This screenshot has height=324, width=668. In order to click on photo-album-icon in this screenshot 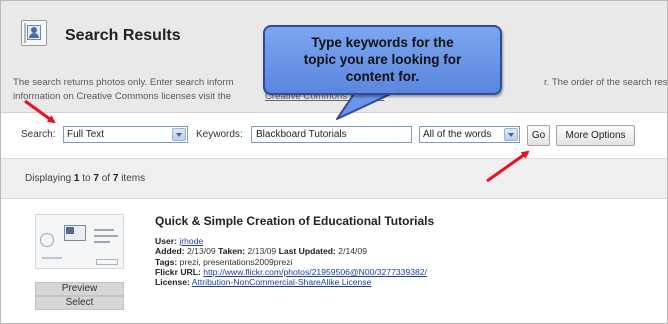, I will do `click(34, 33)`.